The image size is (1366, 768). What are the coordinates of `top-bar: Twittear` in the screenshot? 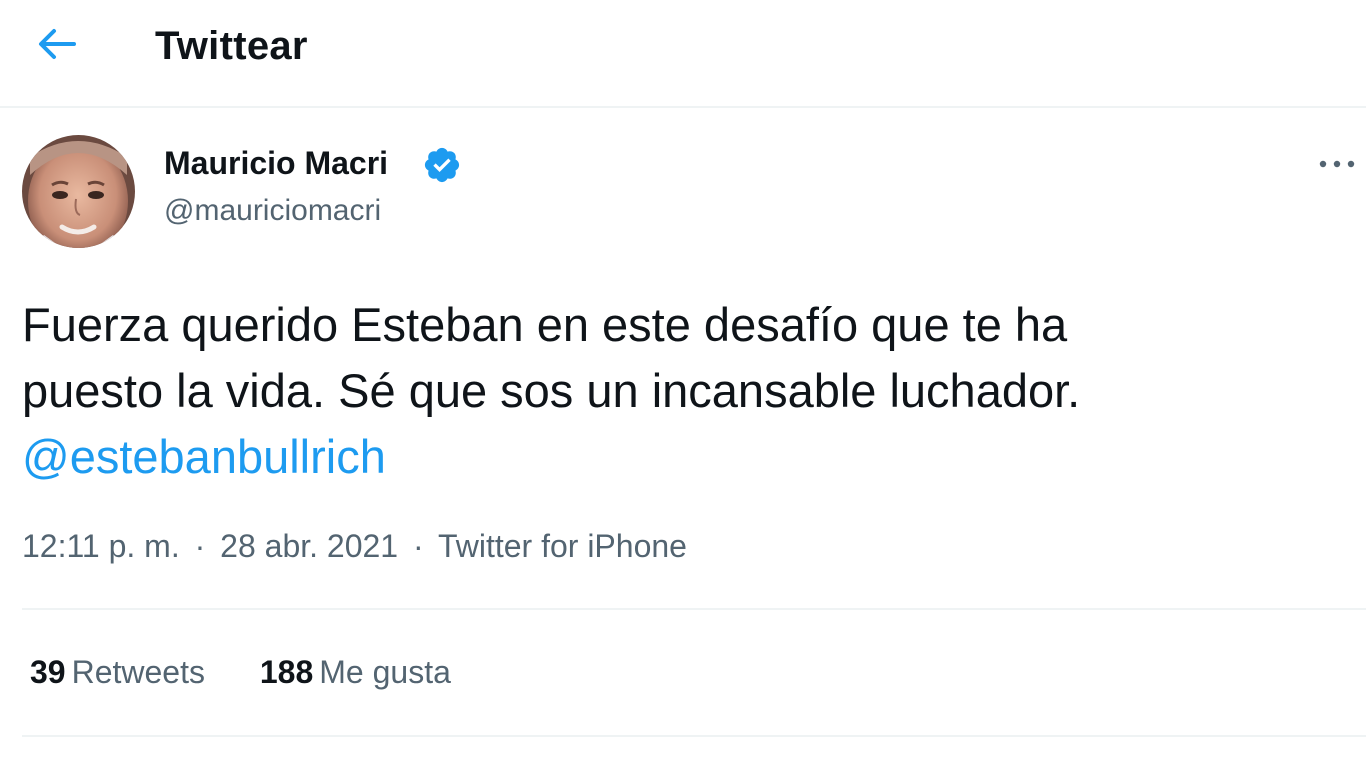 It's located at (683, 54).